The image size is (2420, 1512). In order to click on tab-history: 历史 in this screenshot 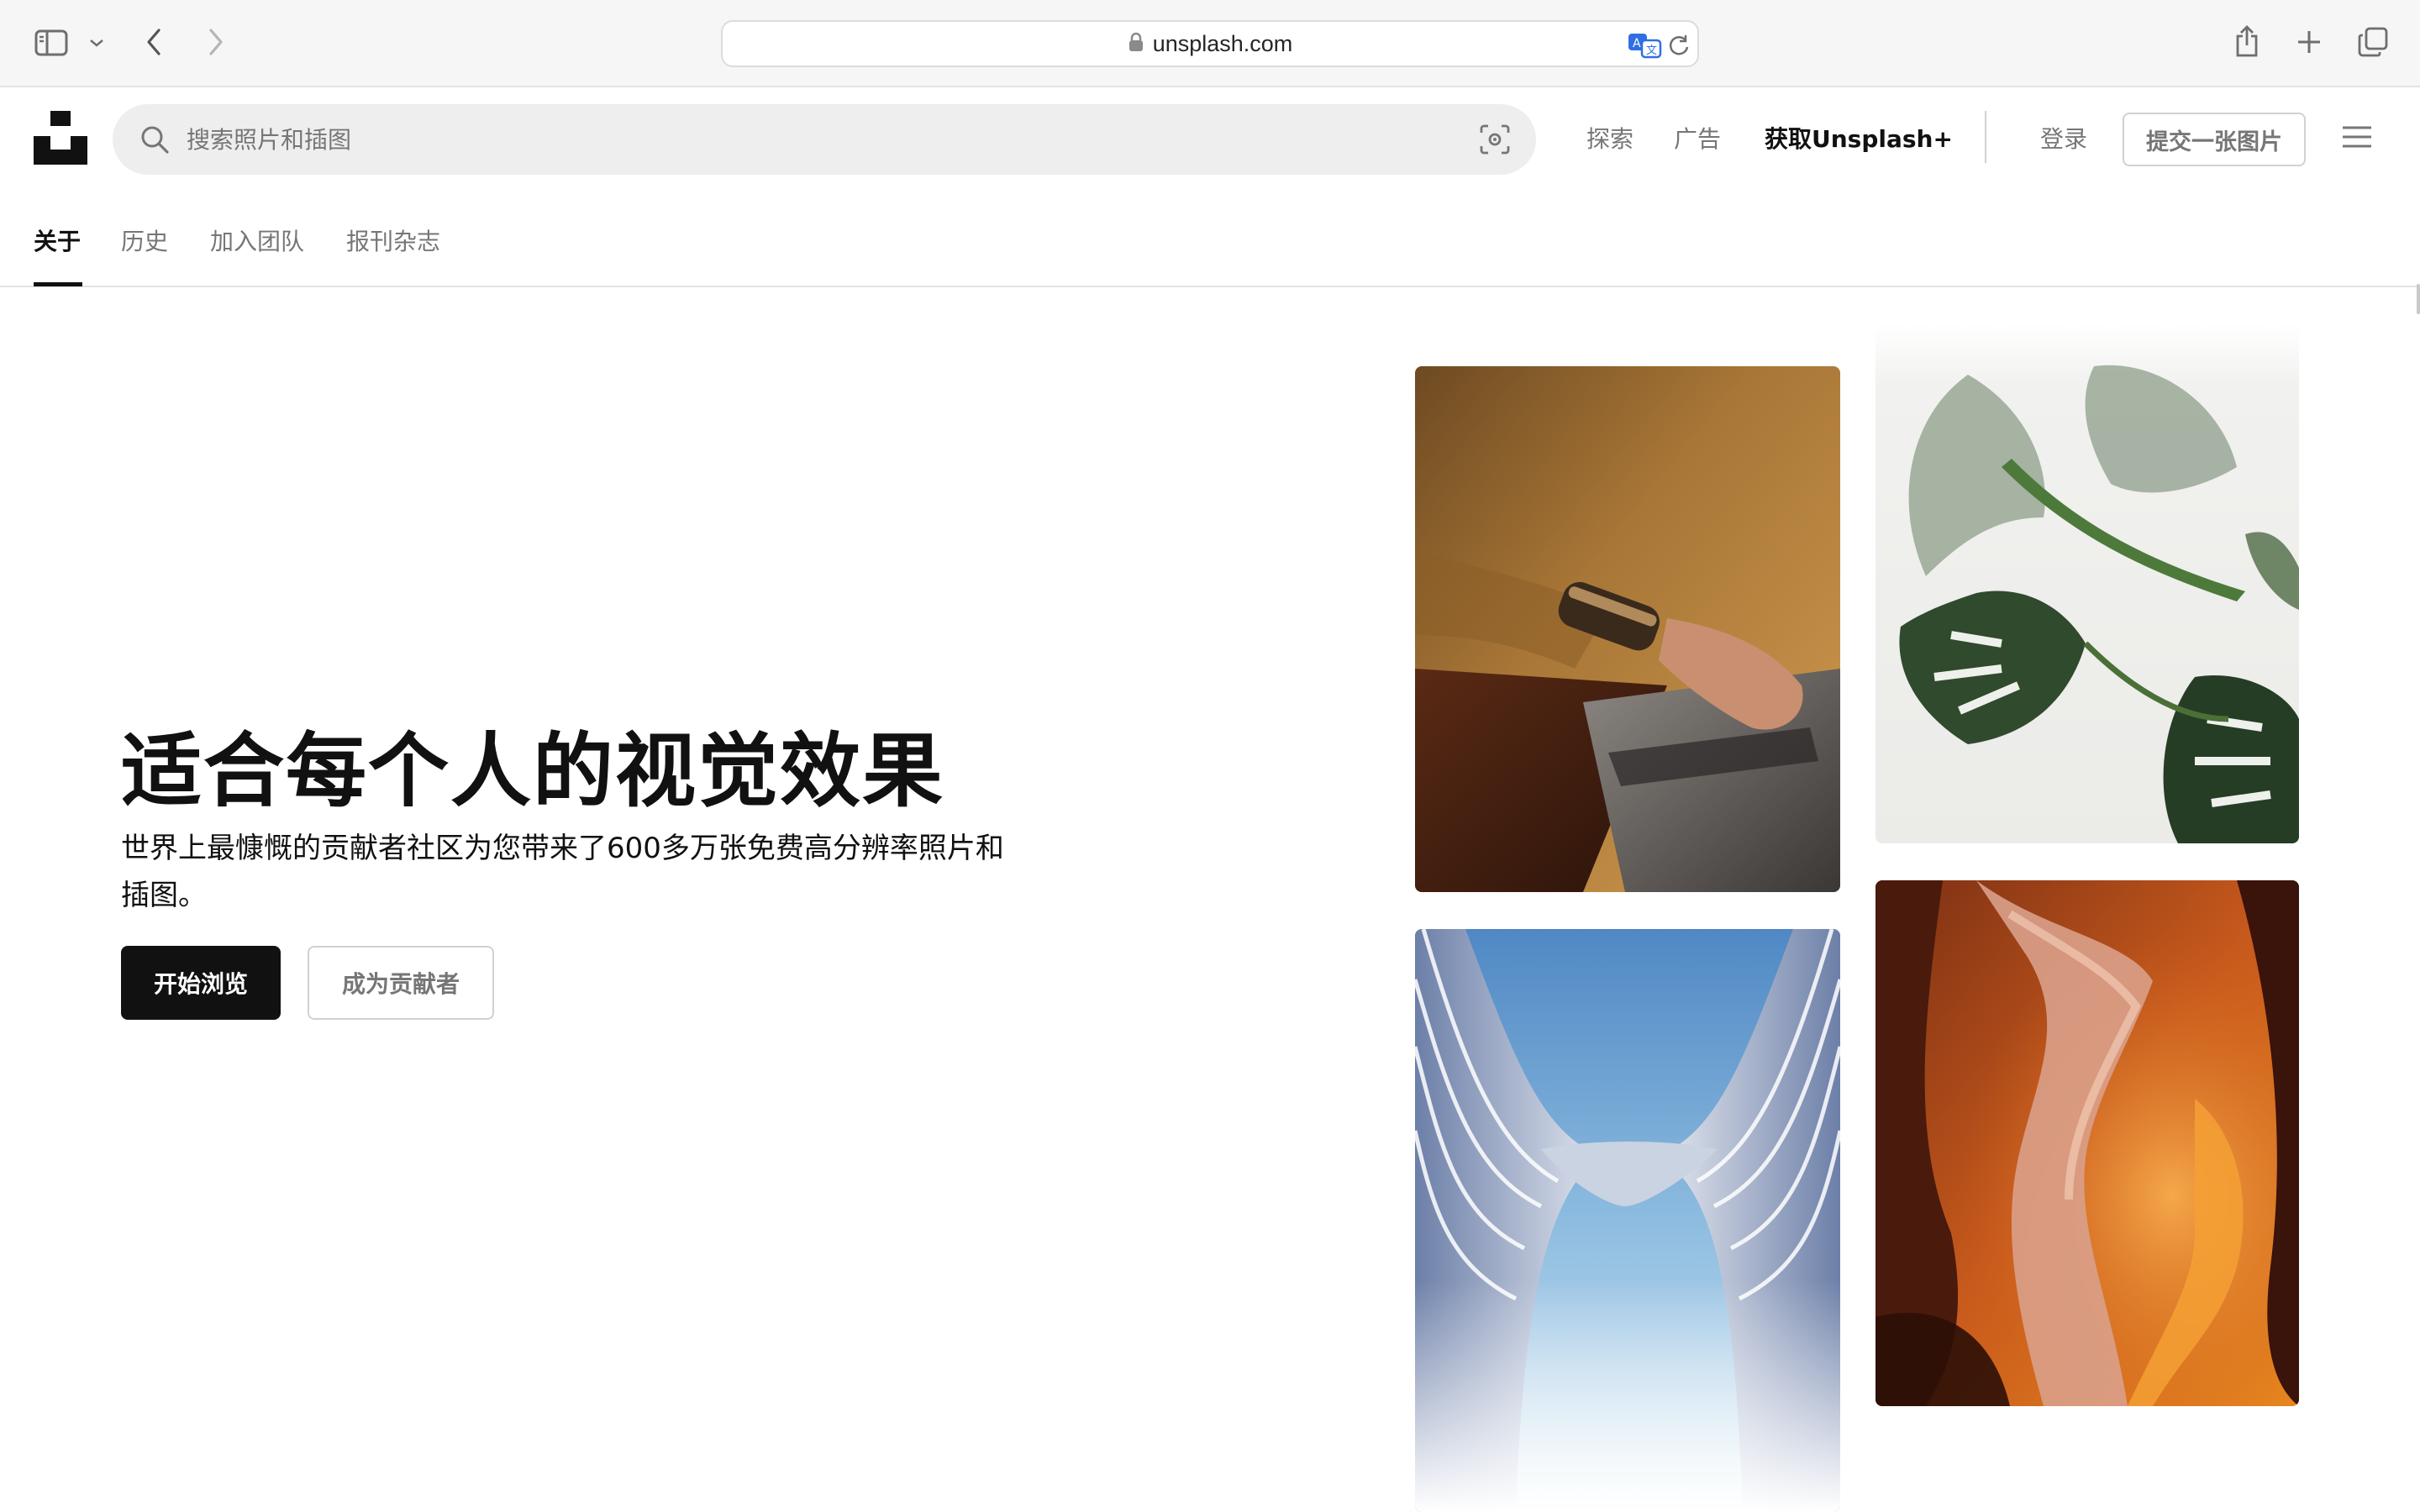, I will do `click(144, 240)`.